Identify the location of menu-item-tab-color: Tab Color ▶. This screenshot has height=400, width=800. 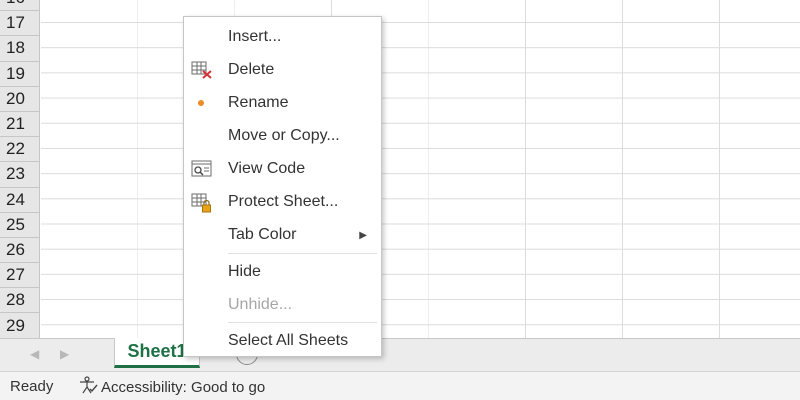
(282, 235).